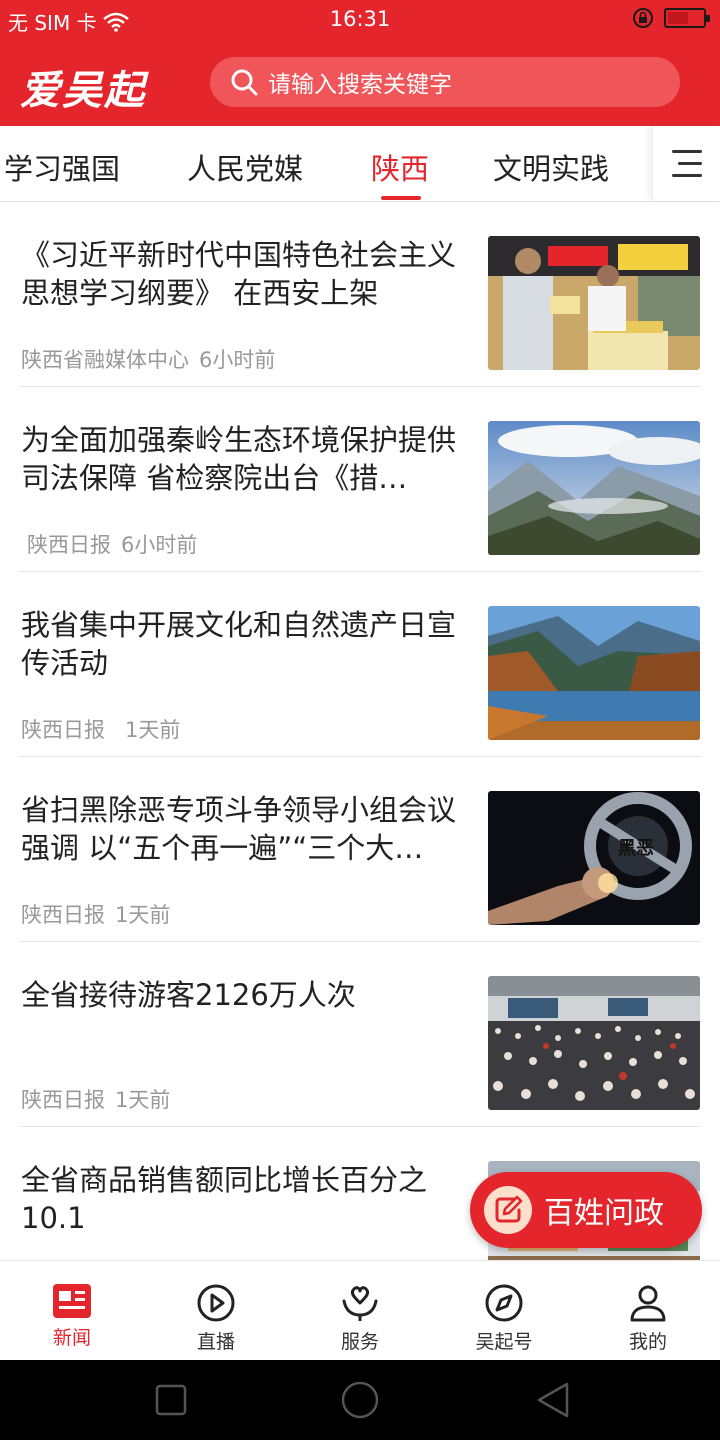 This screenshot has width=720, height=1440. I want to click on system-nav-bar, so click(360, 1400).